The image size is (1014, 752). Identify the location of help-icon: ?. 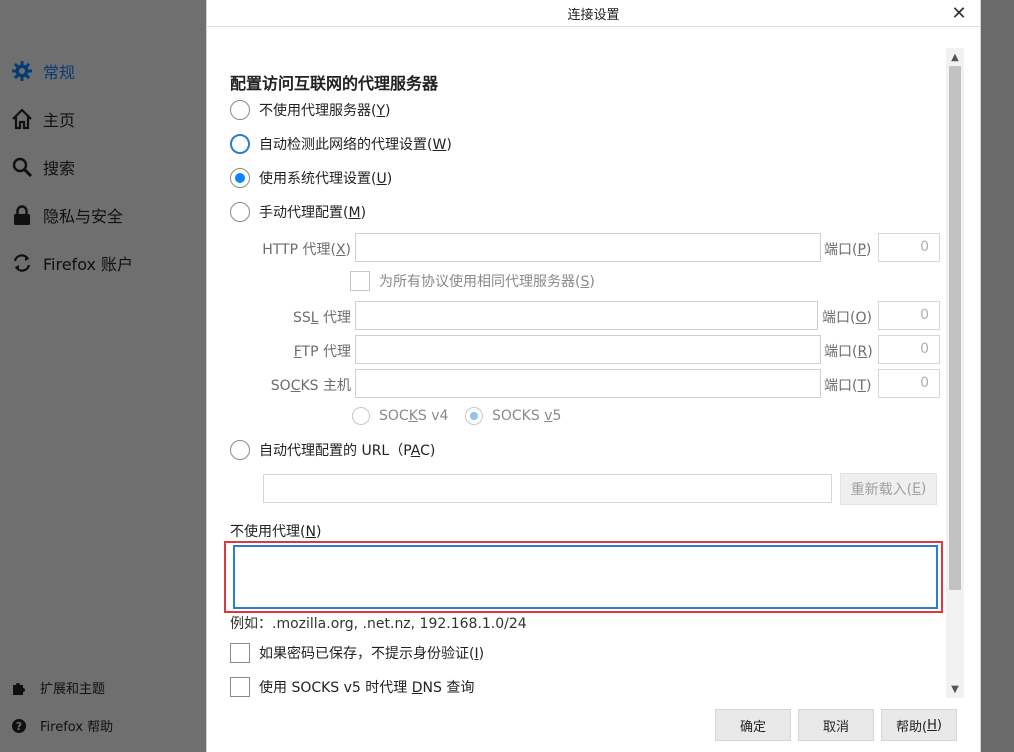
(19, 726).